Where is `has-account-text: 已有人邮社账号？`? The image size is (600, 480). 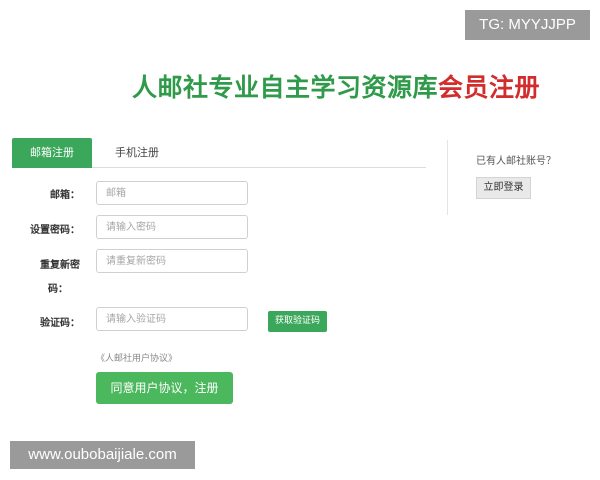
has-account-text: 已有人邮社账号？ is located at coordinates (516, 161).